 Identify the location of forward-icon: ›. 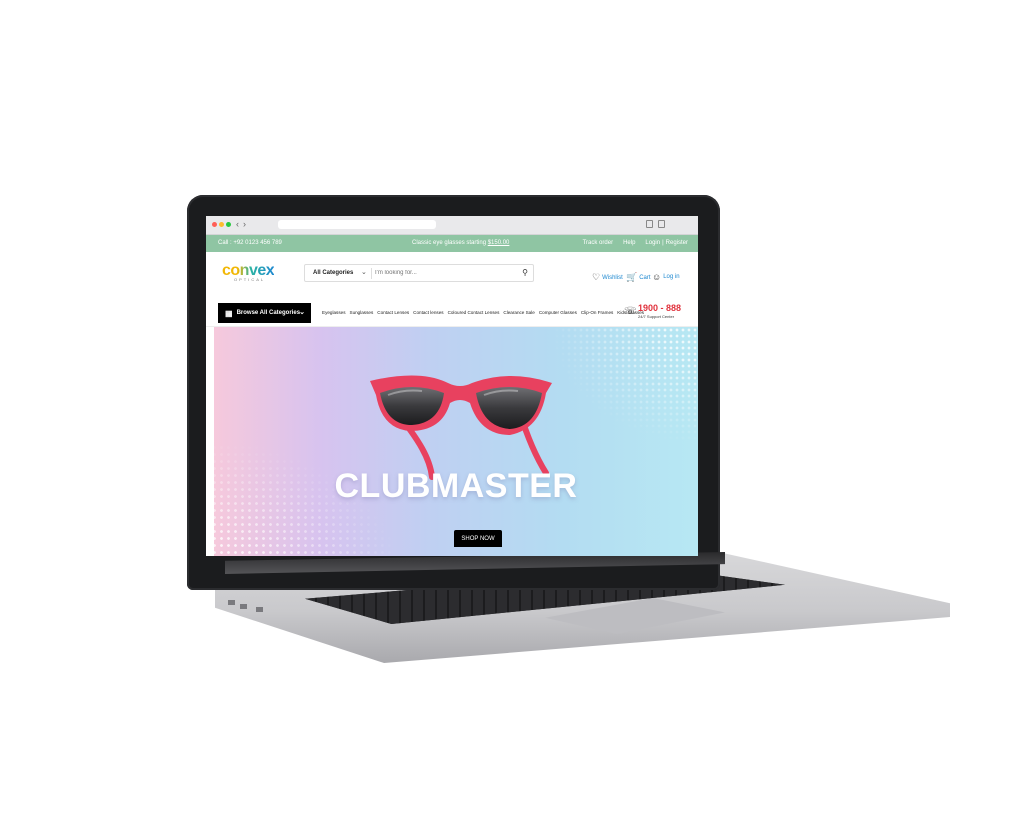
(244, 224).